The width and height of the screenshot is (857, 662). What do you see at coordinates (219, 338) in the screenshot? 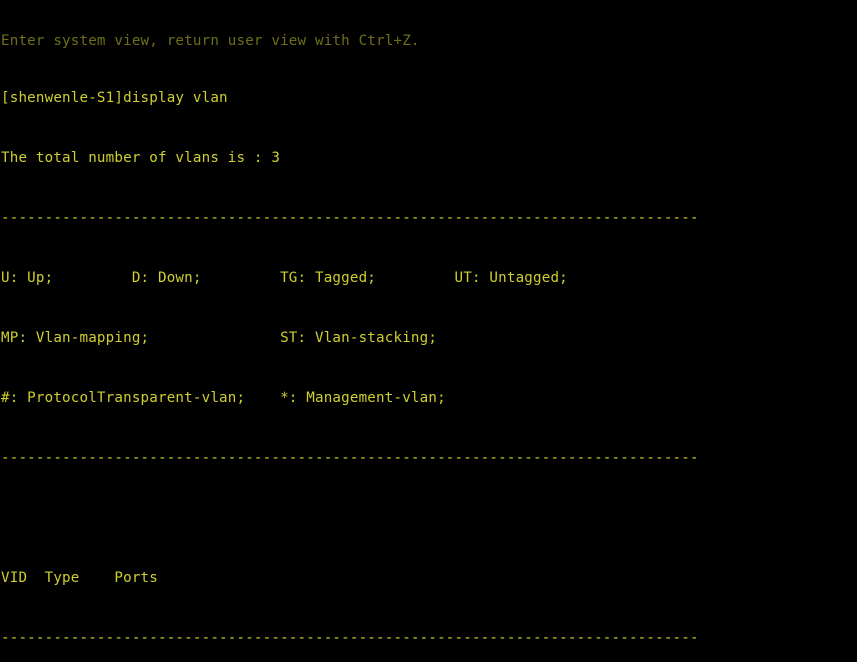
I see `terminal-line-legend-2: MP: Vlan-mapping; ST: Vlan-stacking;` at bounding box center [219, 338].